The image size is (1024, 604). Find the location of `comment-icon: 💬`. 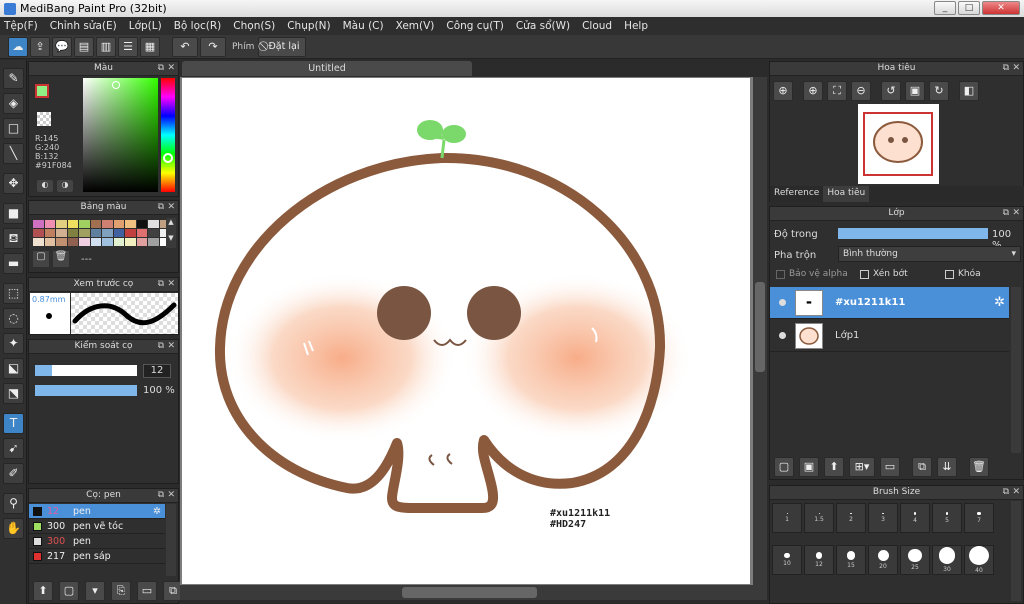

comment-icon: 💬 is located at coordinates (62, 46).